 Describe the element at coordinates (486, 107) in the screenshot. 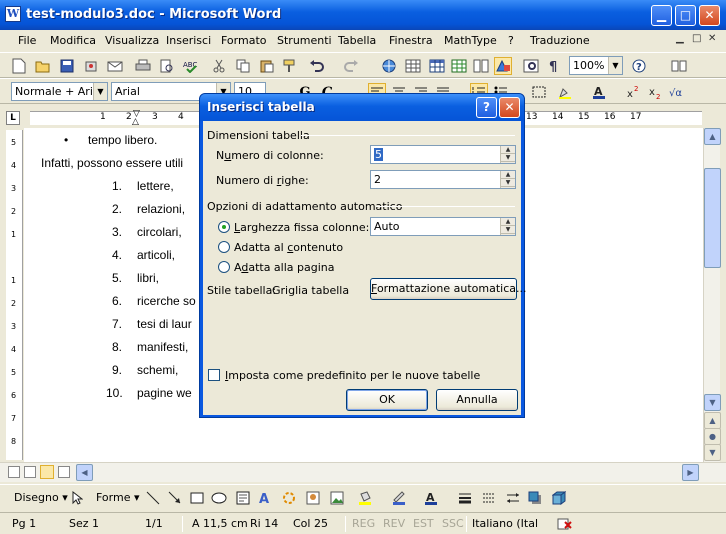

I see `dialog-help-button: ?` at that location.